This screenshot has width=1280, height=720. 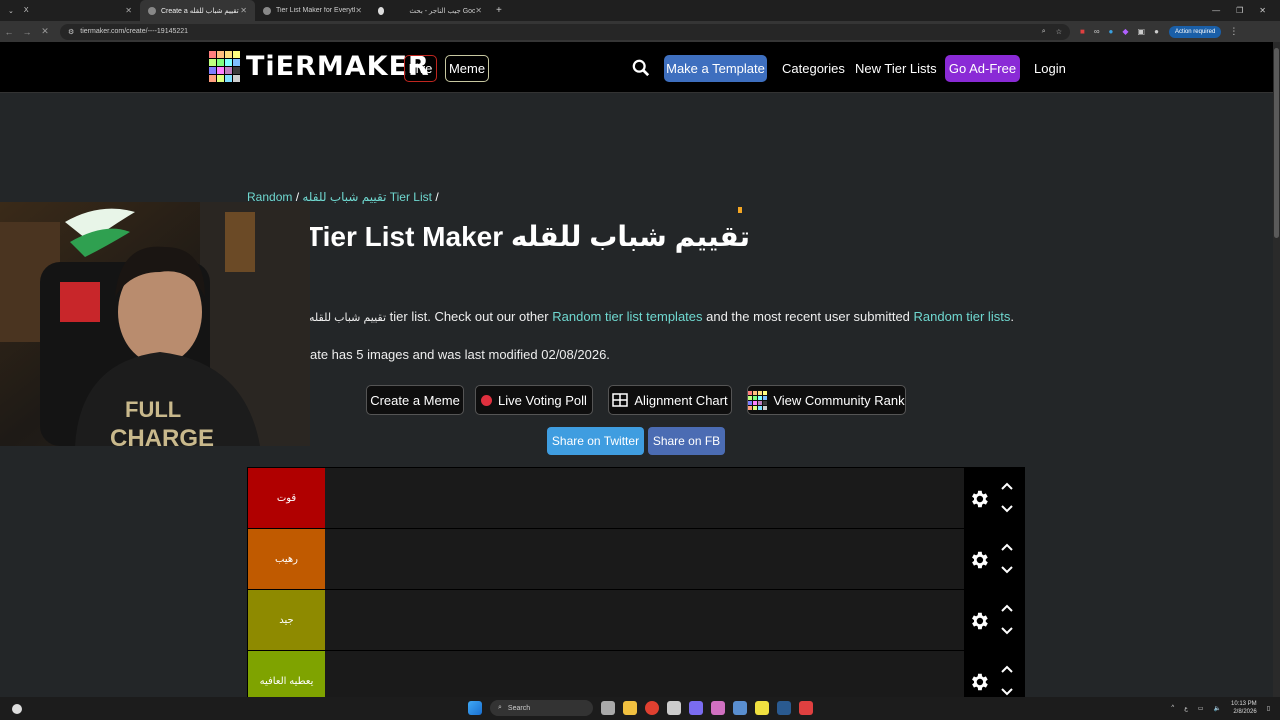 What do you see at coordinates (1245, 712) in the screenshot?
I see `clock-date: 2/8/2026` at bounding box center [1245, 712].